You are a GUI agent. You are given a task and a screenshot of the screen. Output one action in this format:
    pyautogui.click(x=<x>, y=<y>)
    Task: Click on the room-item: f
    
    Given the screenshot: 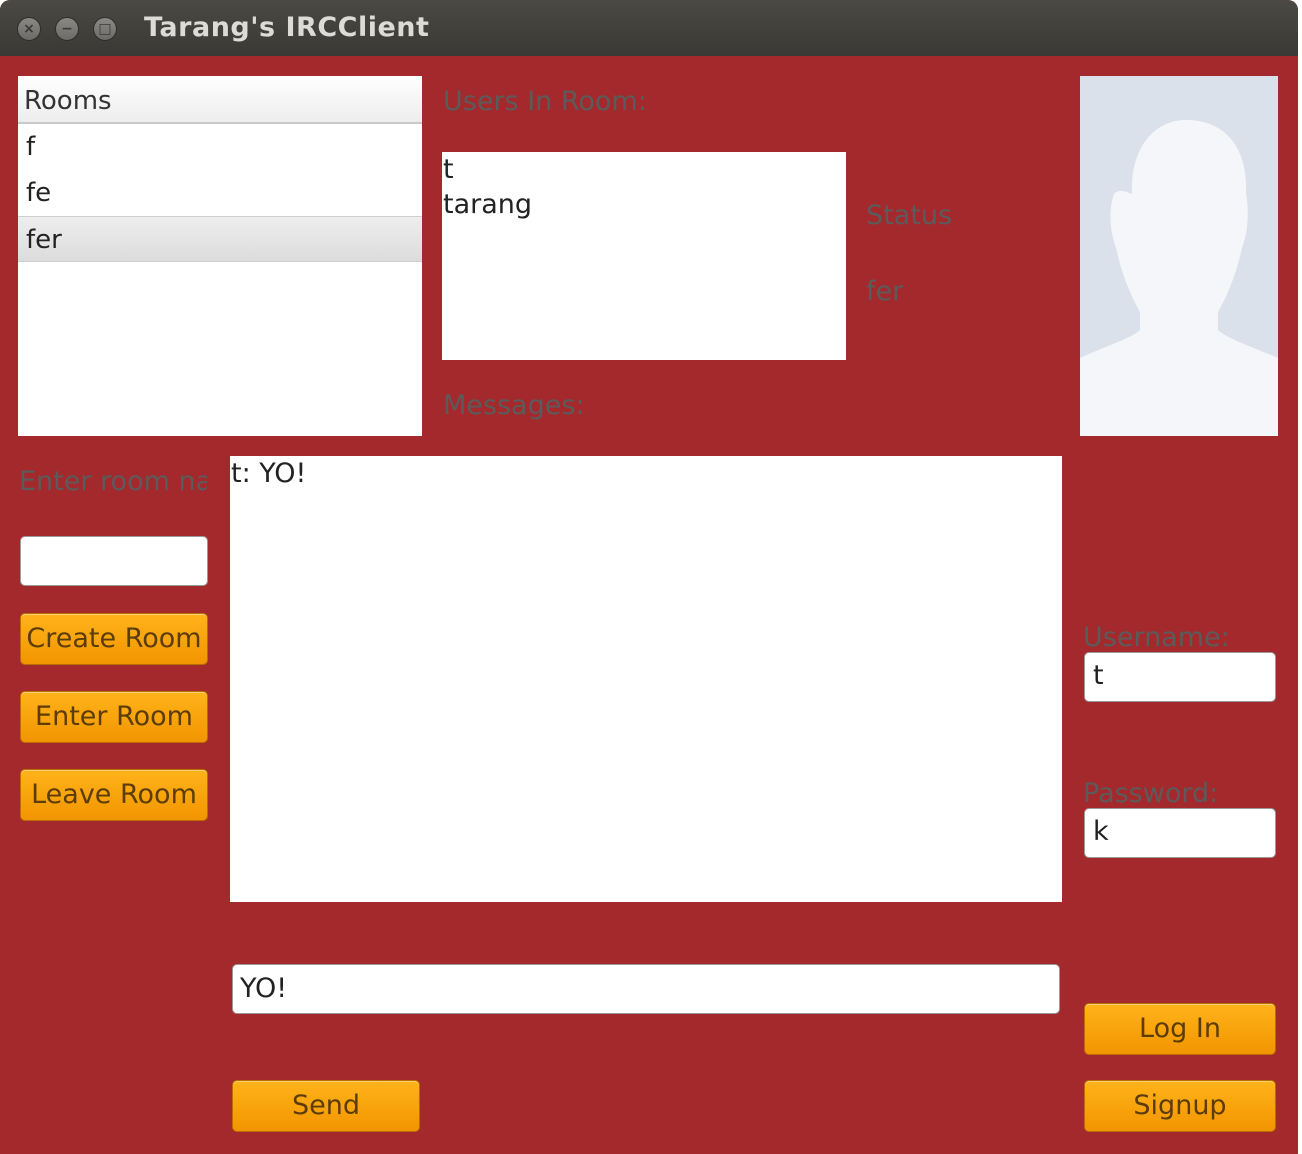 What is the action you would take?
    pyautogui.click(x=220, y=147)
    